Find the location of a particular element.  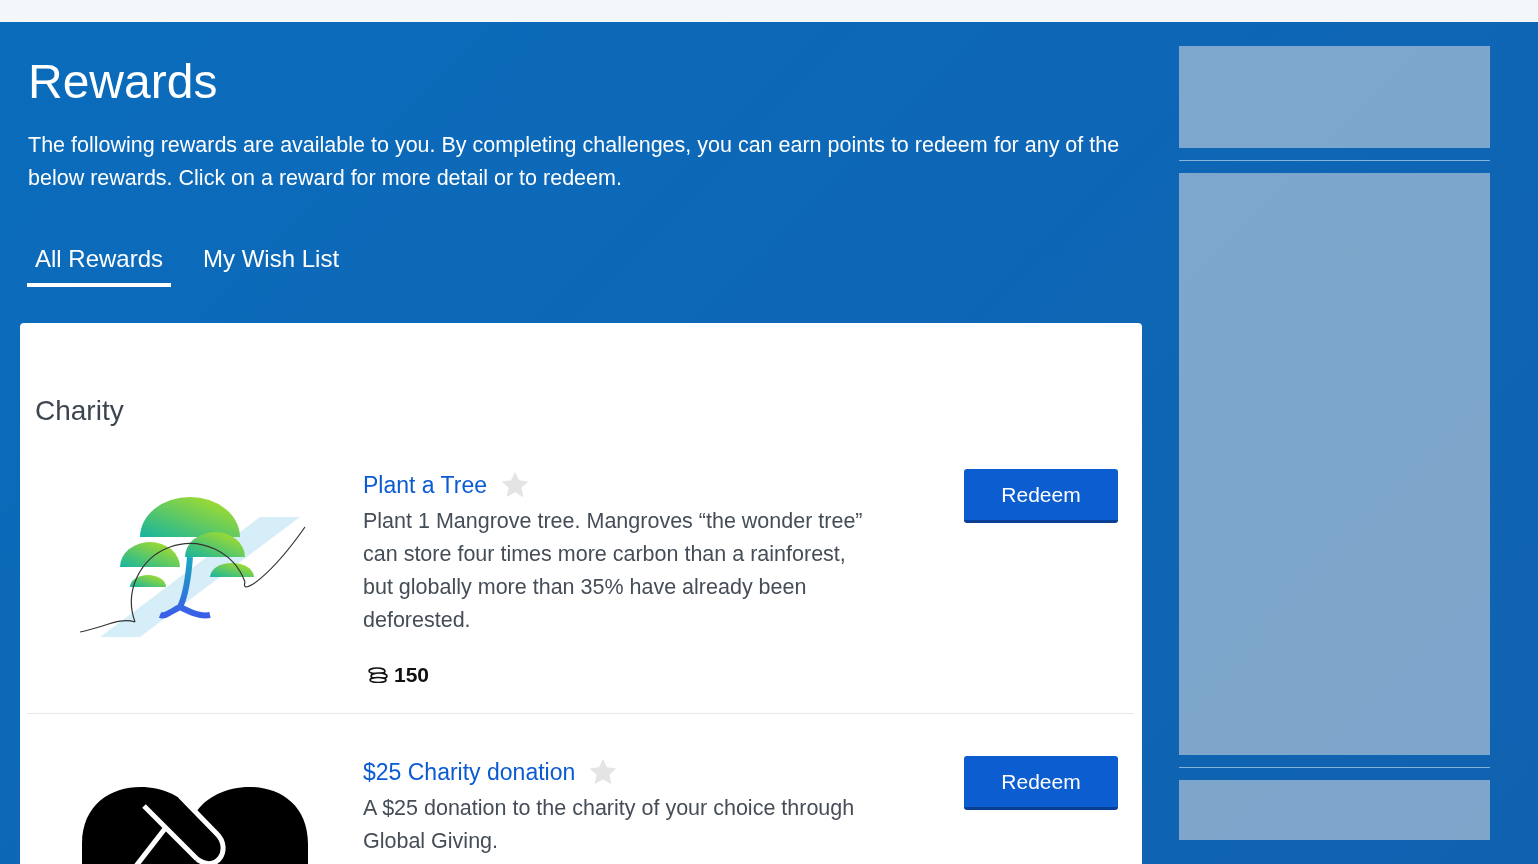

reward-title-link: Plant a Tree is located at coordinates (425, 485).